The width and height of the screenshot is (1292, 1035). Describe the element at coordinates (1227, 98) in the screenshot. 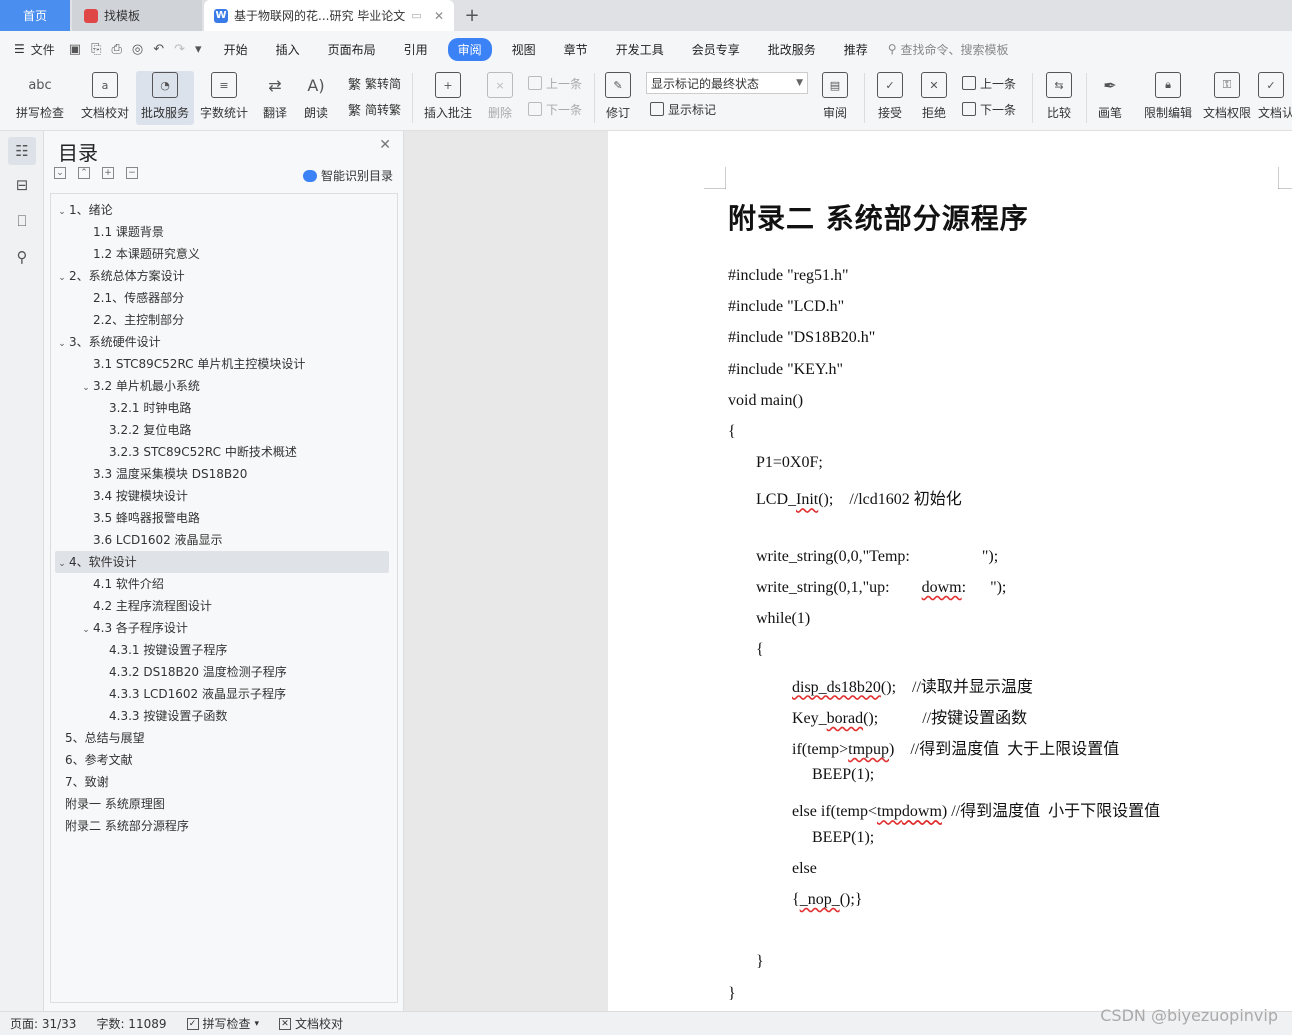

I see `doc-permission-button: ⚿ 文档权限` at that location.